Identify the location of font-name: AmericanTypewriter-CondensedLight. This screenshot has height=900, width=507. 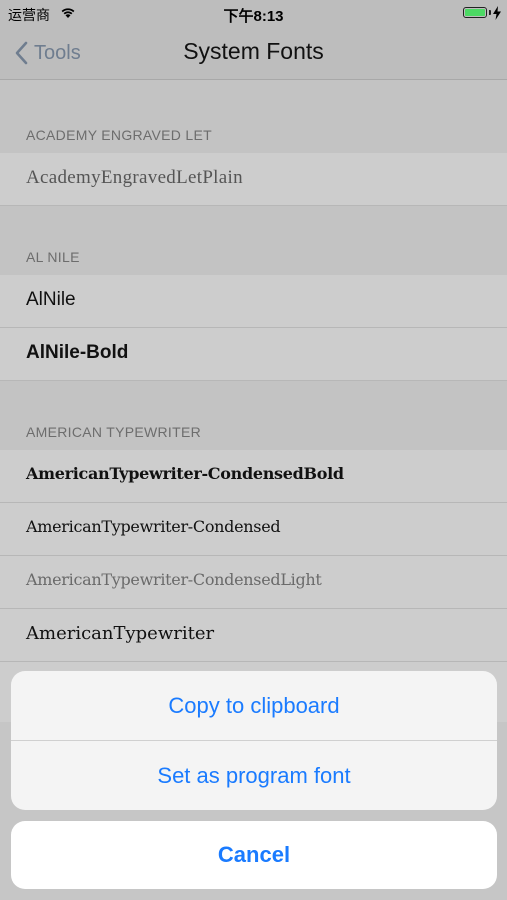
(174, 579).